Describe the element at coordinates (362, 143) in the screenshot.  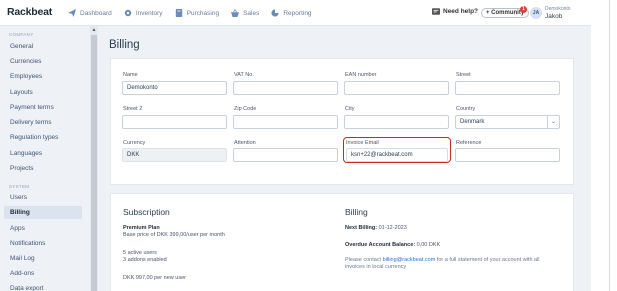
I see `invoice-email-label: Invoice Email` at that location.